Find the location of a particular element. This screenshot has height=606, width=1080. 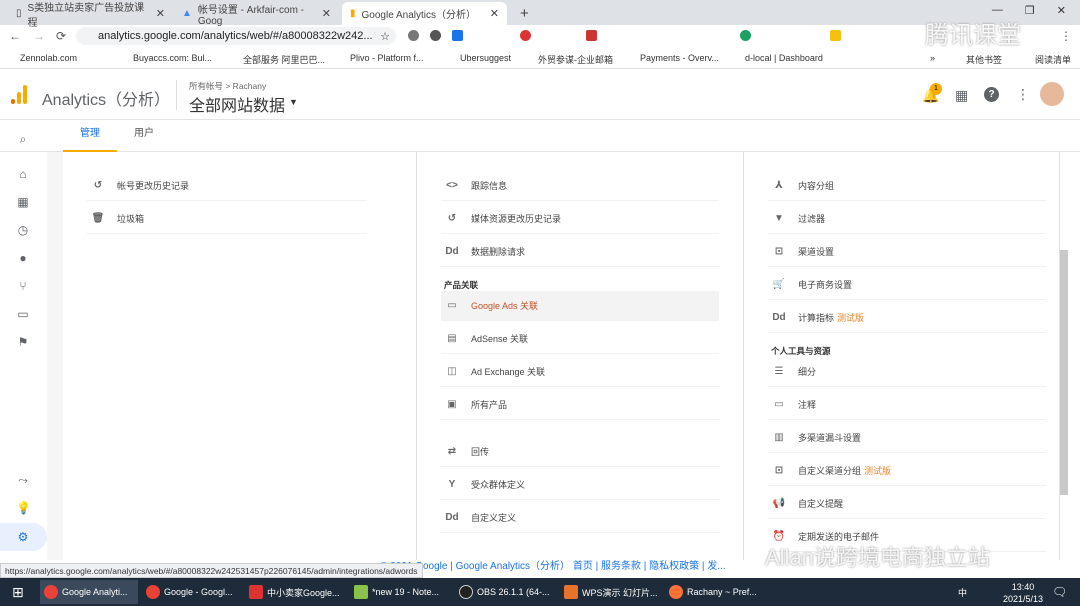

maximize-icon: ❐ is located at coordinates (1030, 10).